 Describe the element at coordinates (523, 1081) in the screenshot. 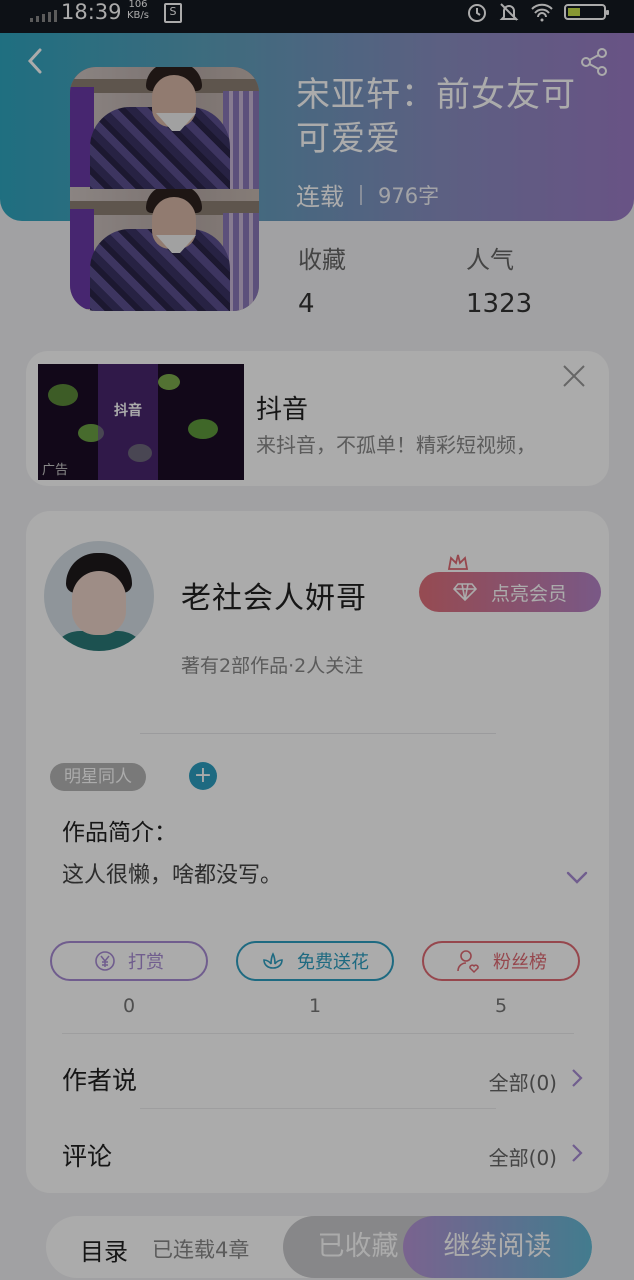

I see `author-says-all-link: 全部(0)` at that location.